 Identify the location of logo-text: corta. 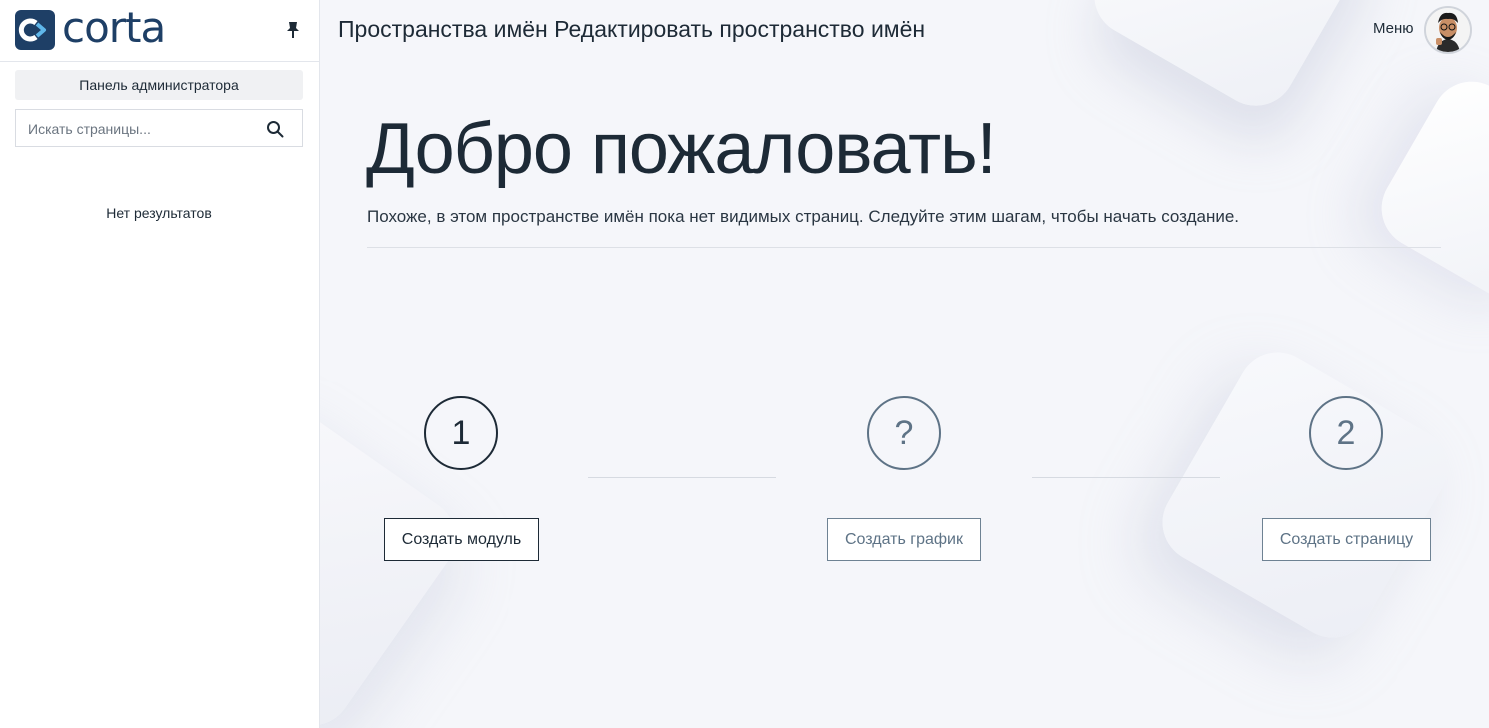
(114, 28).